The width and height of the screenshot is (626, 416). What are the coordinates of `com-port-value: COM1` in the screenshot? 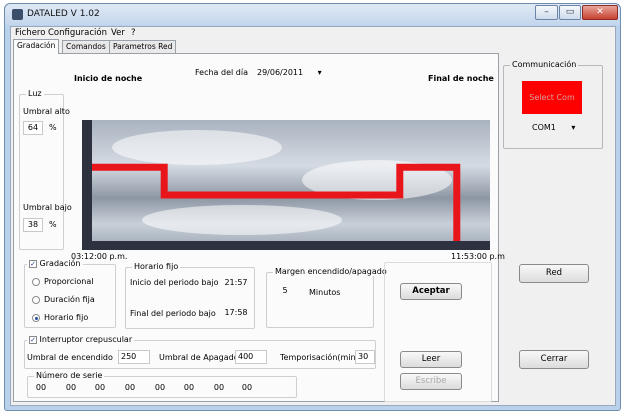 It's located at (544, 127).